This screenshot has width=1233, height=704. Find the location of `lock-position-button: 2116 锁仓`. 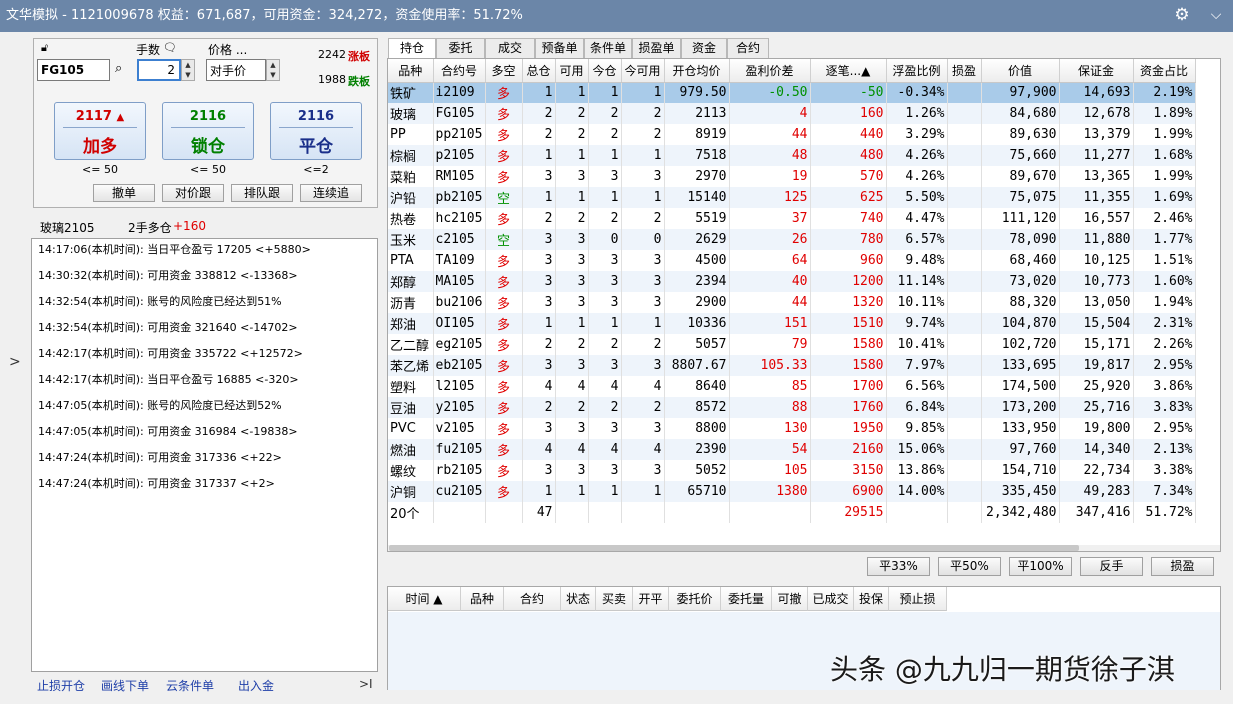

lock-position-button: 2116 锁仓 is located at coordinates (208, 131).